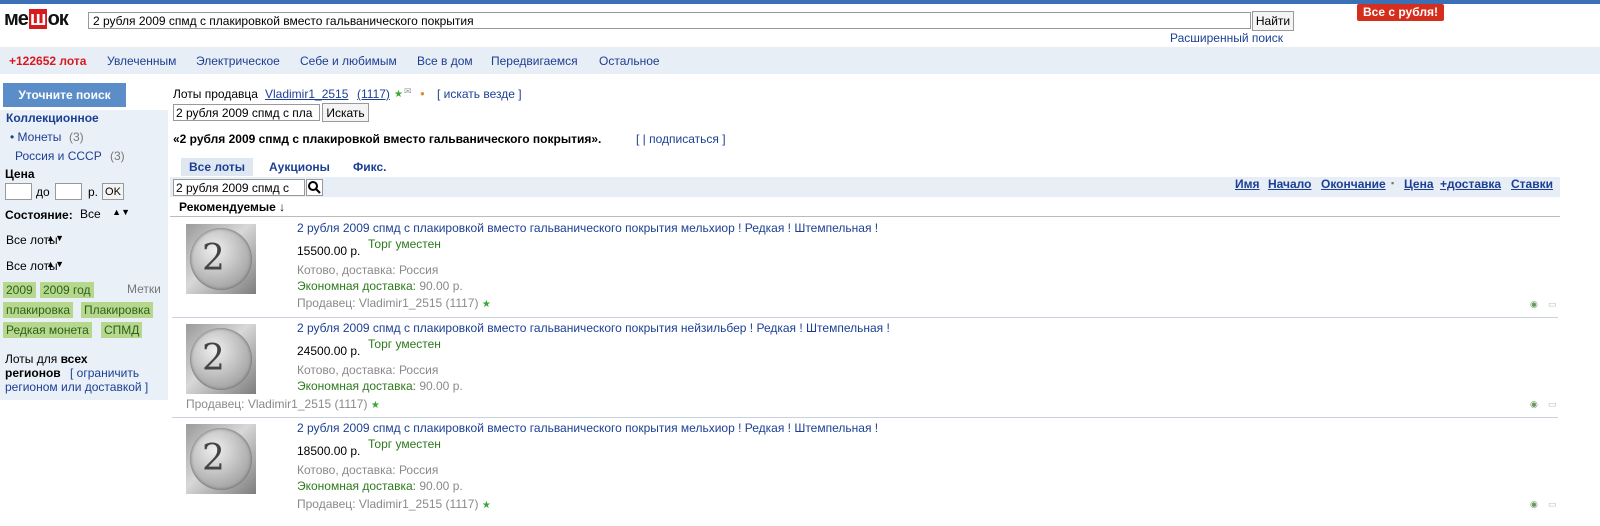 The width and height of the screenshot is (1600, 526). Describe the element at coordinates (144, 289) in the screenshot. I see `tags-label: Метки` at that location.